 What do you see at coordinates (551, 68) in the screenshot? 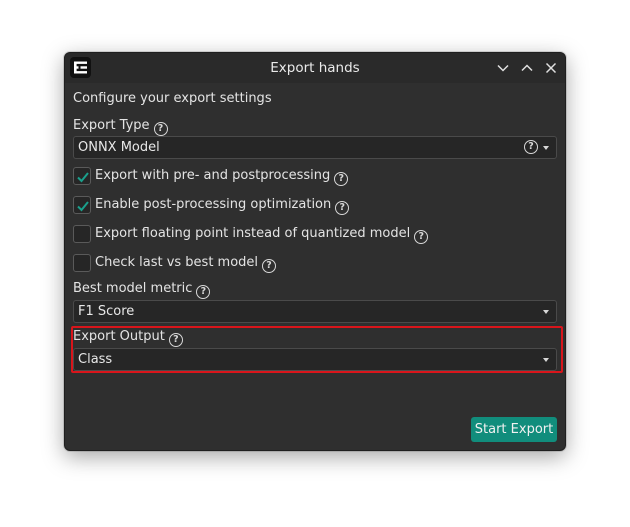
I see `close-icon` at bounding box center [551, 68].